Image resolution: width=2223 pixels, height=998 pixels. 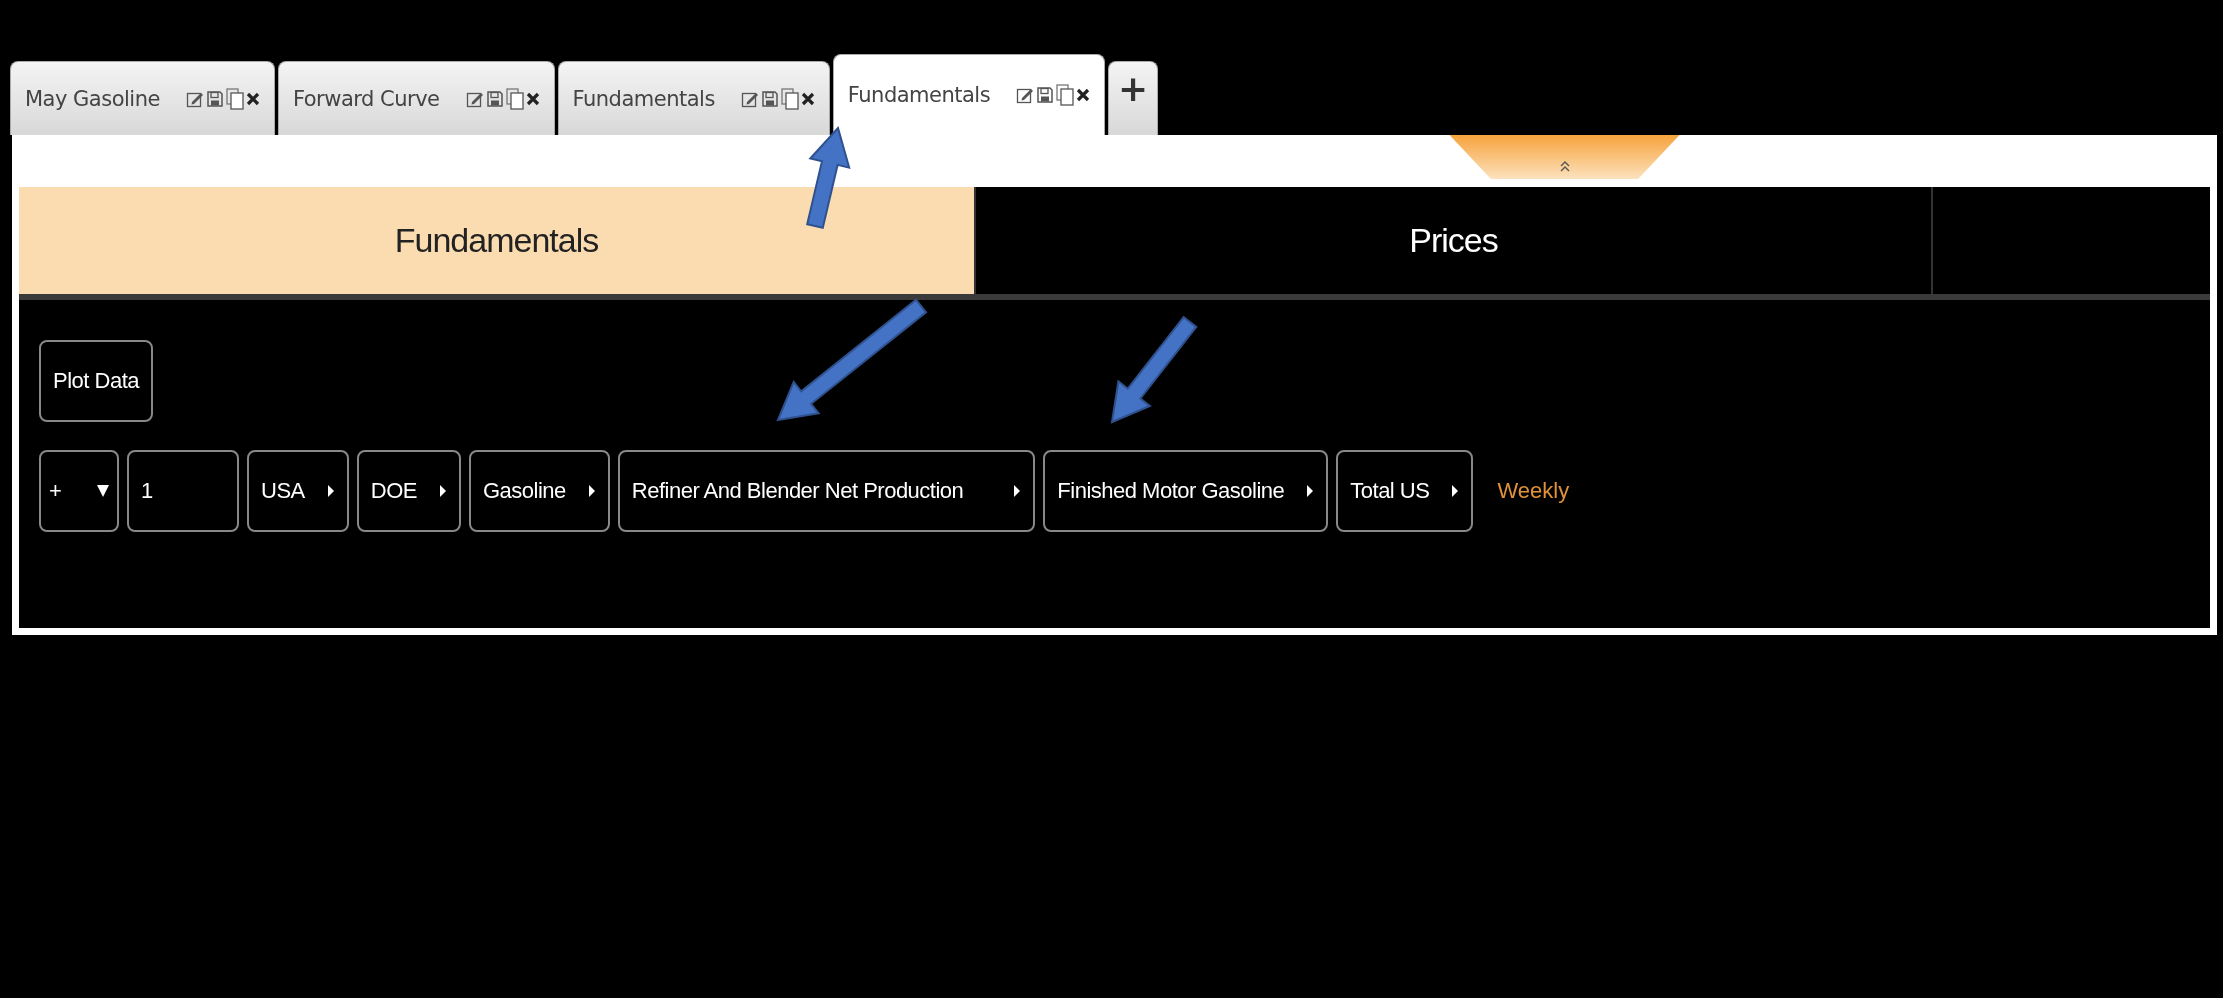 I want to click on add-tab-button: +, so click(x=1133, y=98).